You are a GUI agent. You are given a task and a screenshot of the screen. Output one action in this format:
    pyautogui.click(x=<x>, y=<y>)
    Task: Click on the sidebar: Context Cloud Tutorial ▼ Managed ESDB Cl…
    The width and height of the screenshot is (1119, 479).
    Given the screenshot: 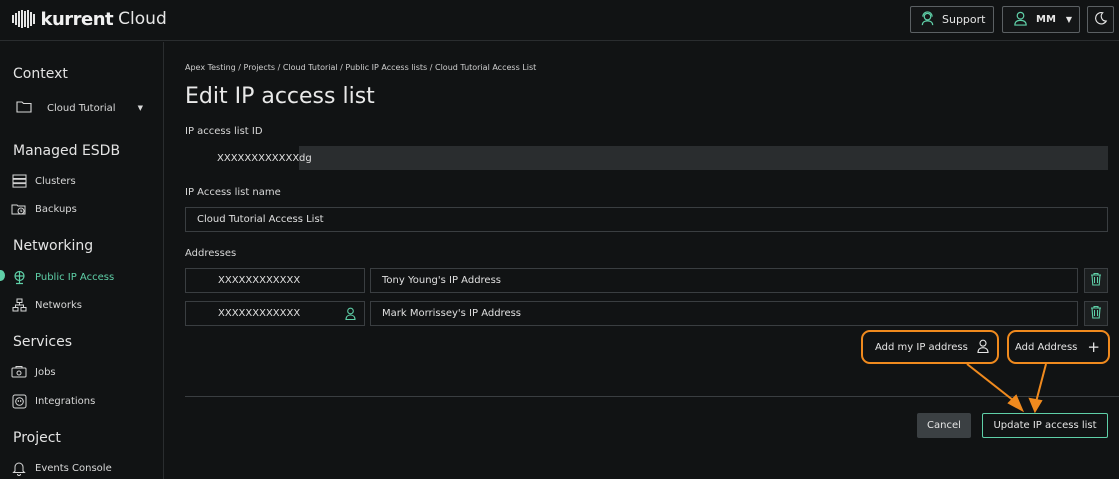 What is the action you would take?
    pyautogui.click(x=82, y=260)
    